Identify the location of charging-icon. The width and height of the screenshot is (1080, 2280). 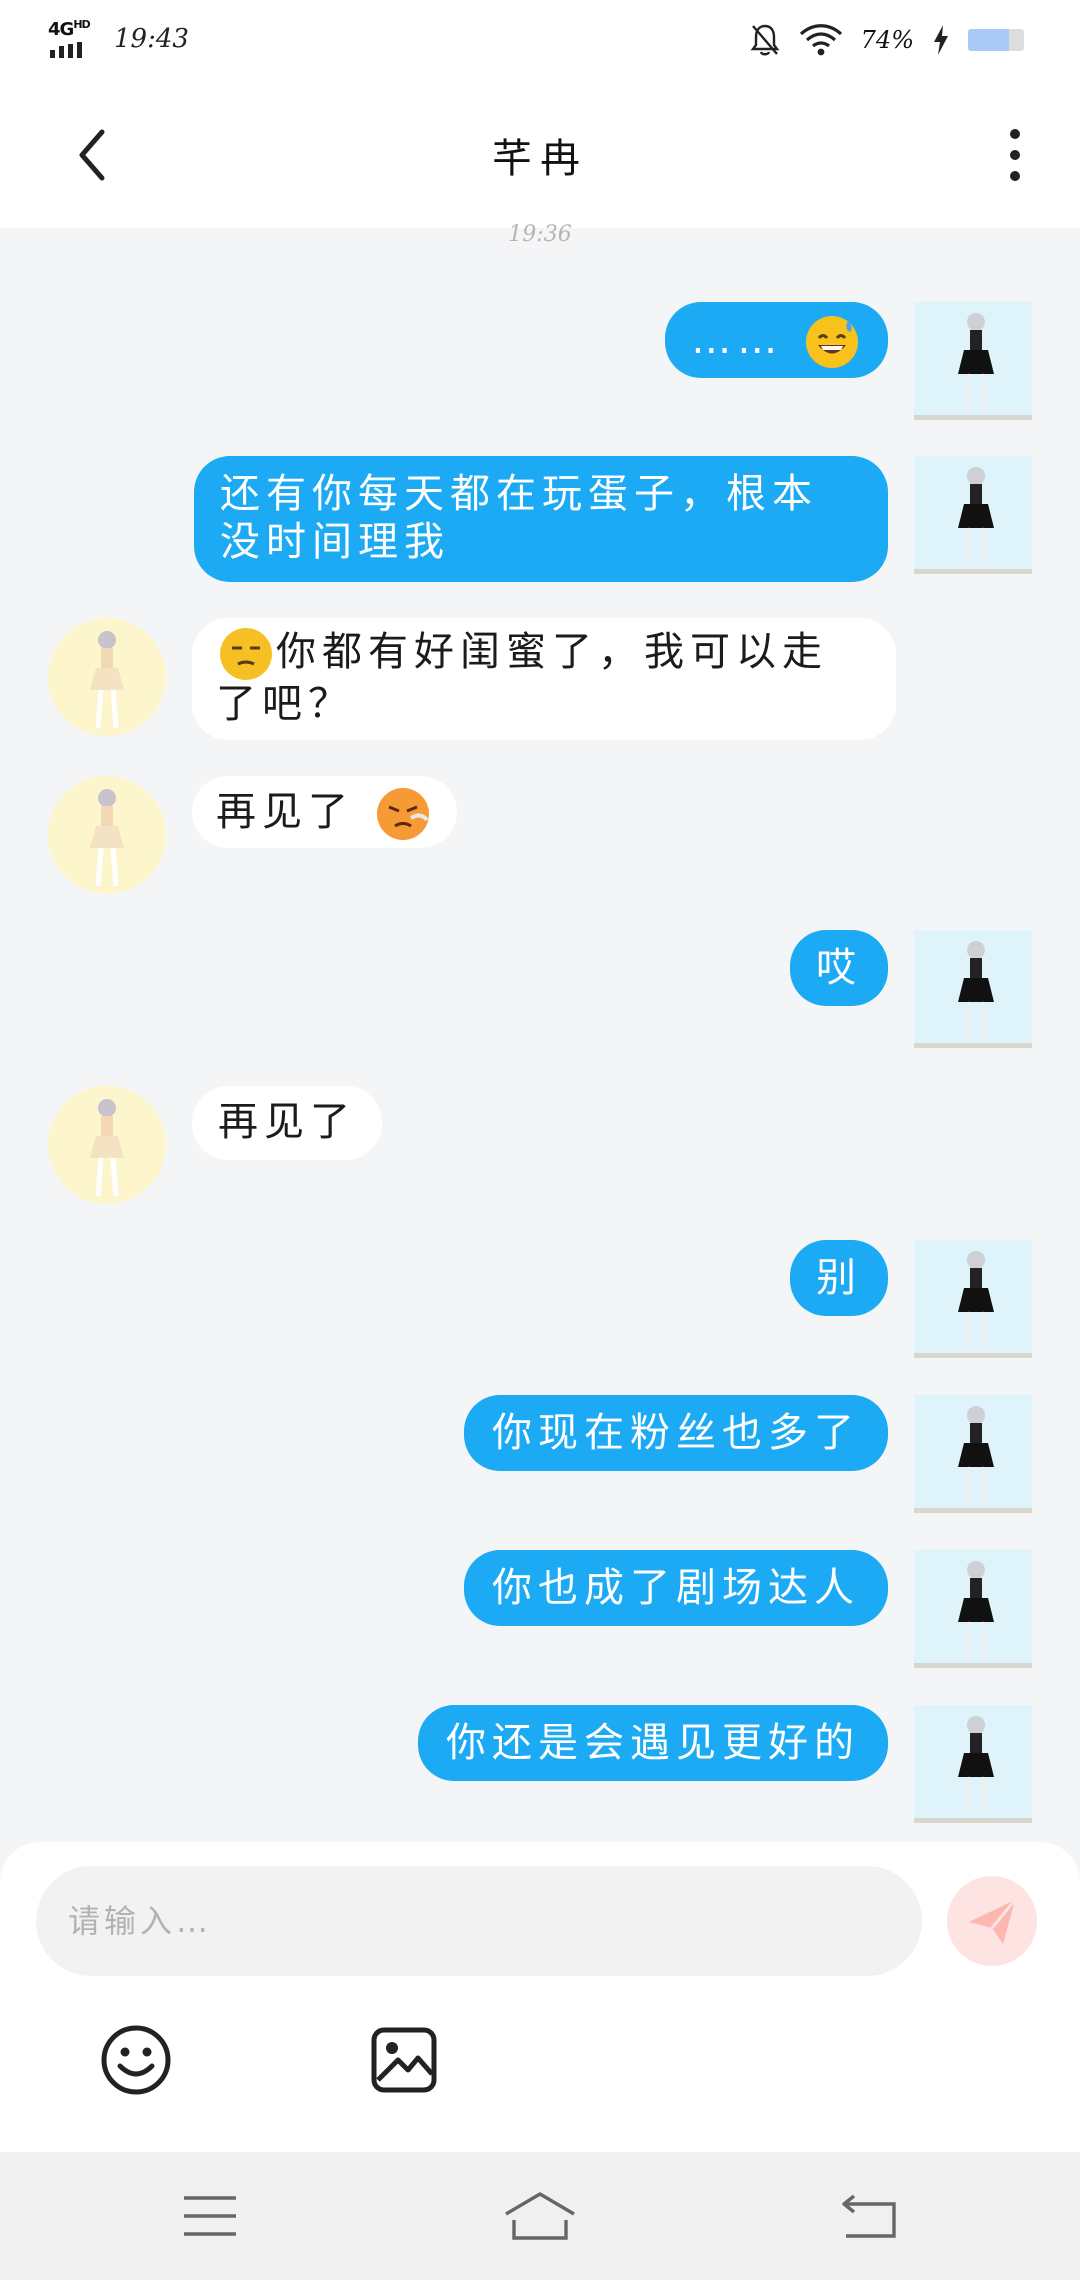
(941, 40).